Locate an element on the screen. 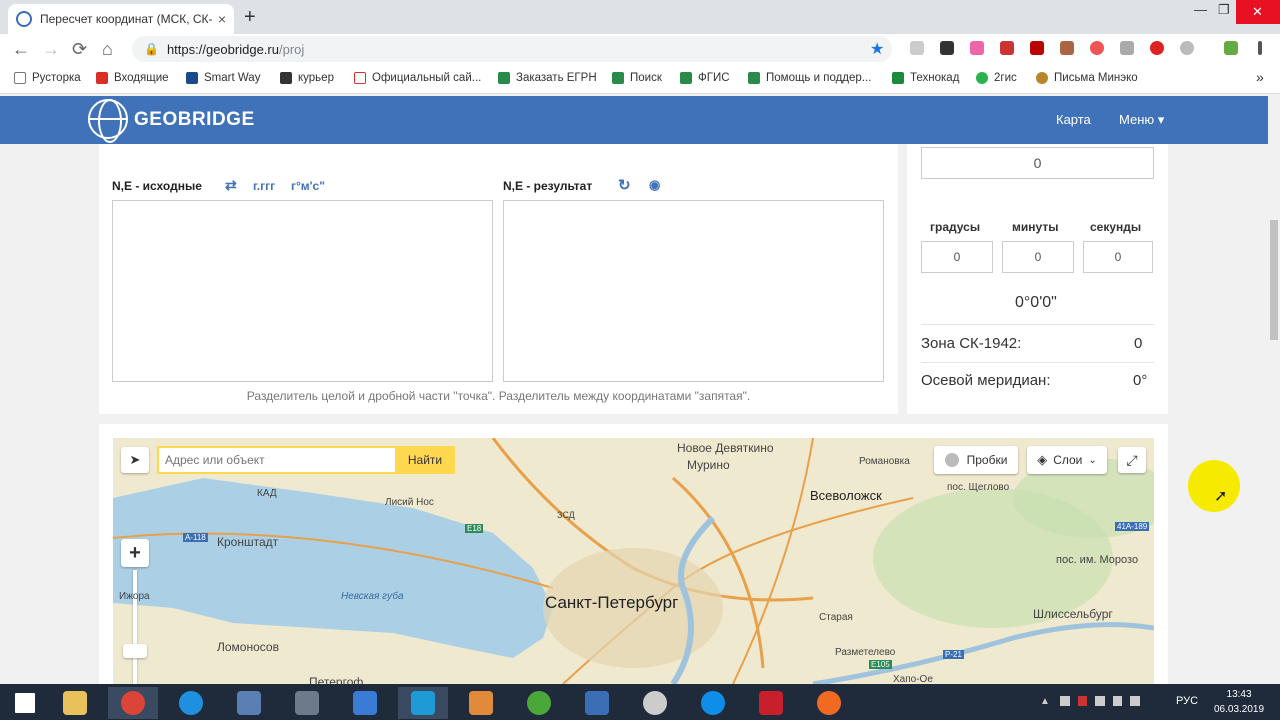 This screenshot has height=720, width=1280. bookmark-item: курьер is located at coordinates (307, 78).